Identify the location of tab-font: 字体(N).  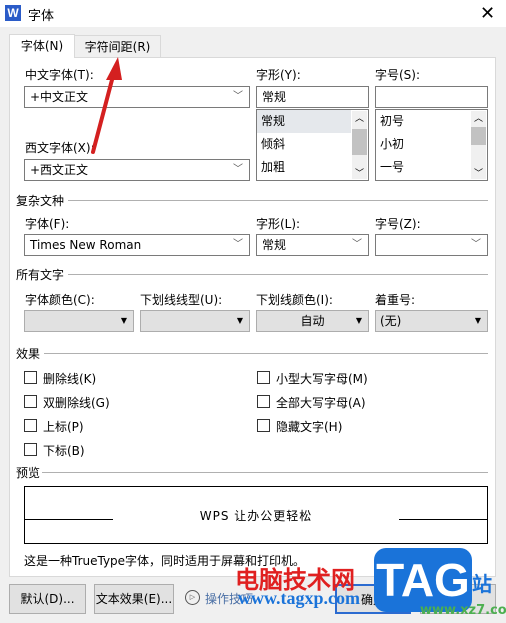
(42, 46).